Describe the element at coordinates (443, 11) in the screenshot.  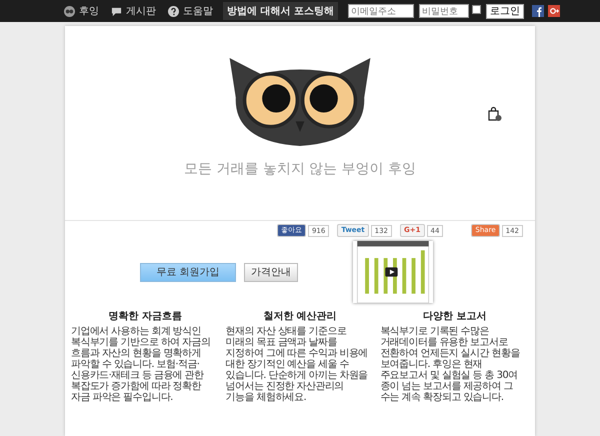
I see `password-field: 비밀번호` at that location.